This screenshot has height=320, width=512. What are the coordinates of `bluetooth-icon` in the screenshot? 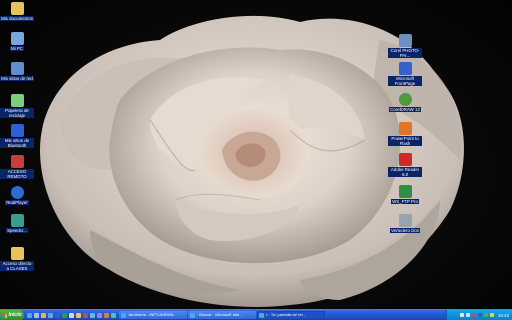 It's located at (17, 130).